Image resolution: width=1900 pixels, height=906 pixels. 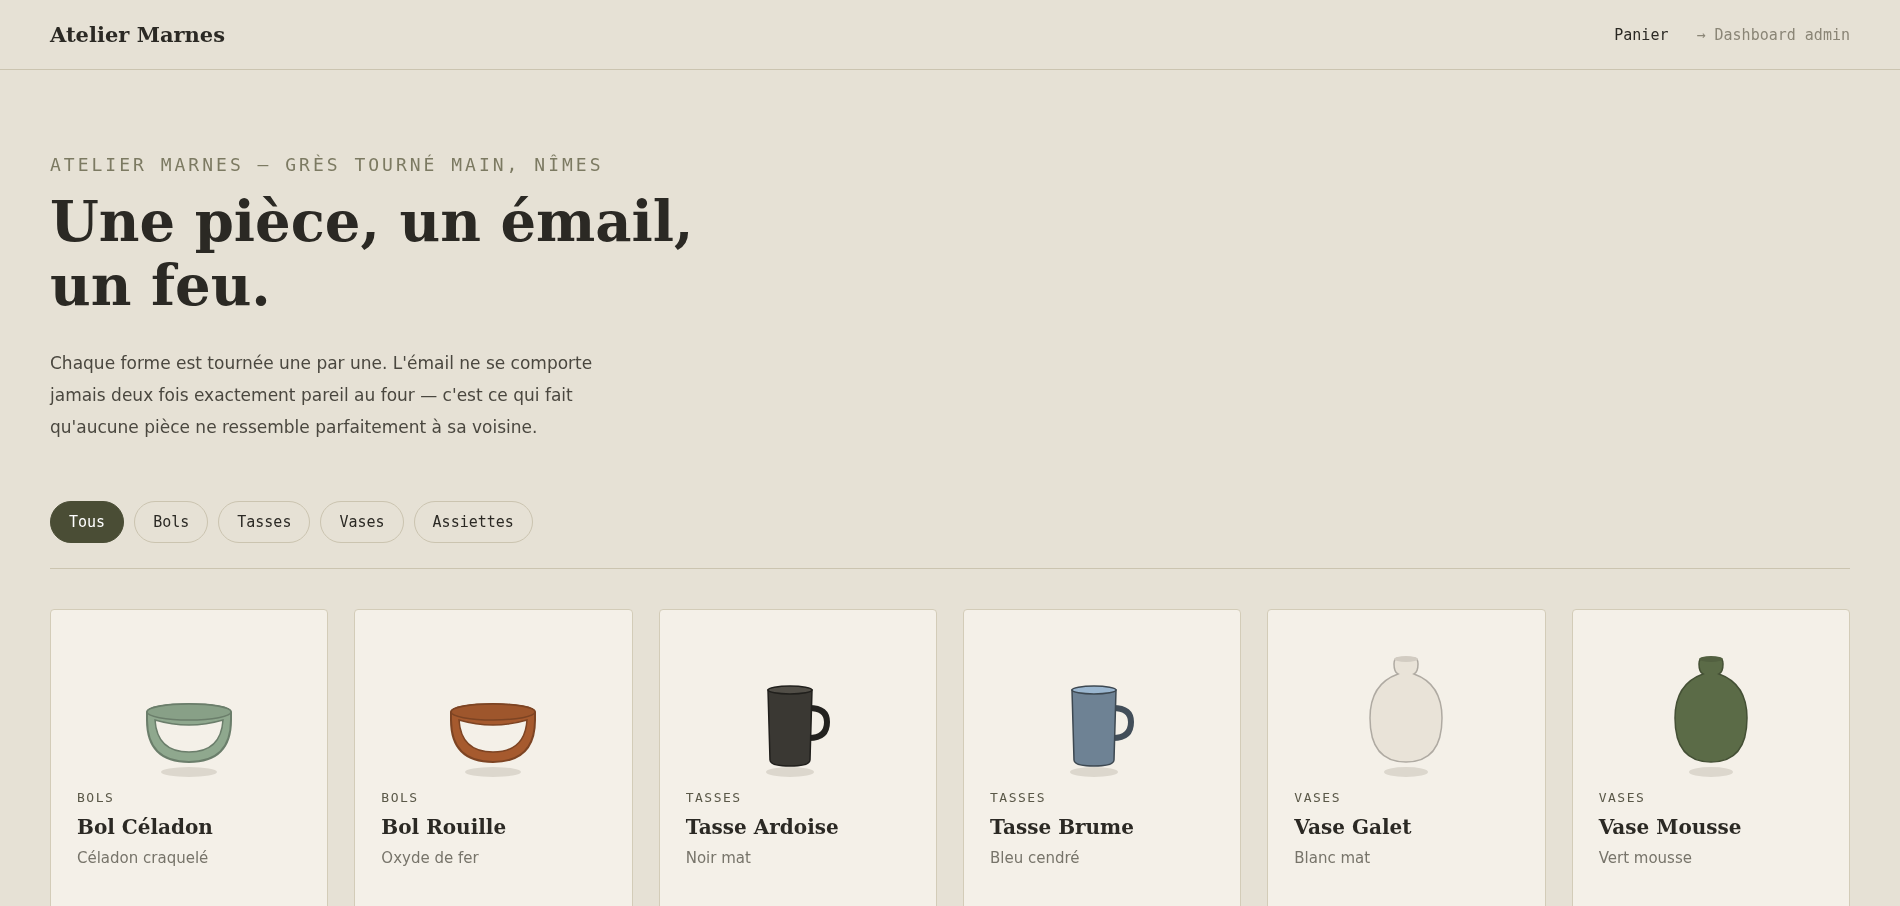 What do you see at coordinates (762, 827) in the screenshot?
I see `product-name: Tasse Ardoise` at bounding box center [762, 827].